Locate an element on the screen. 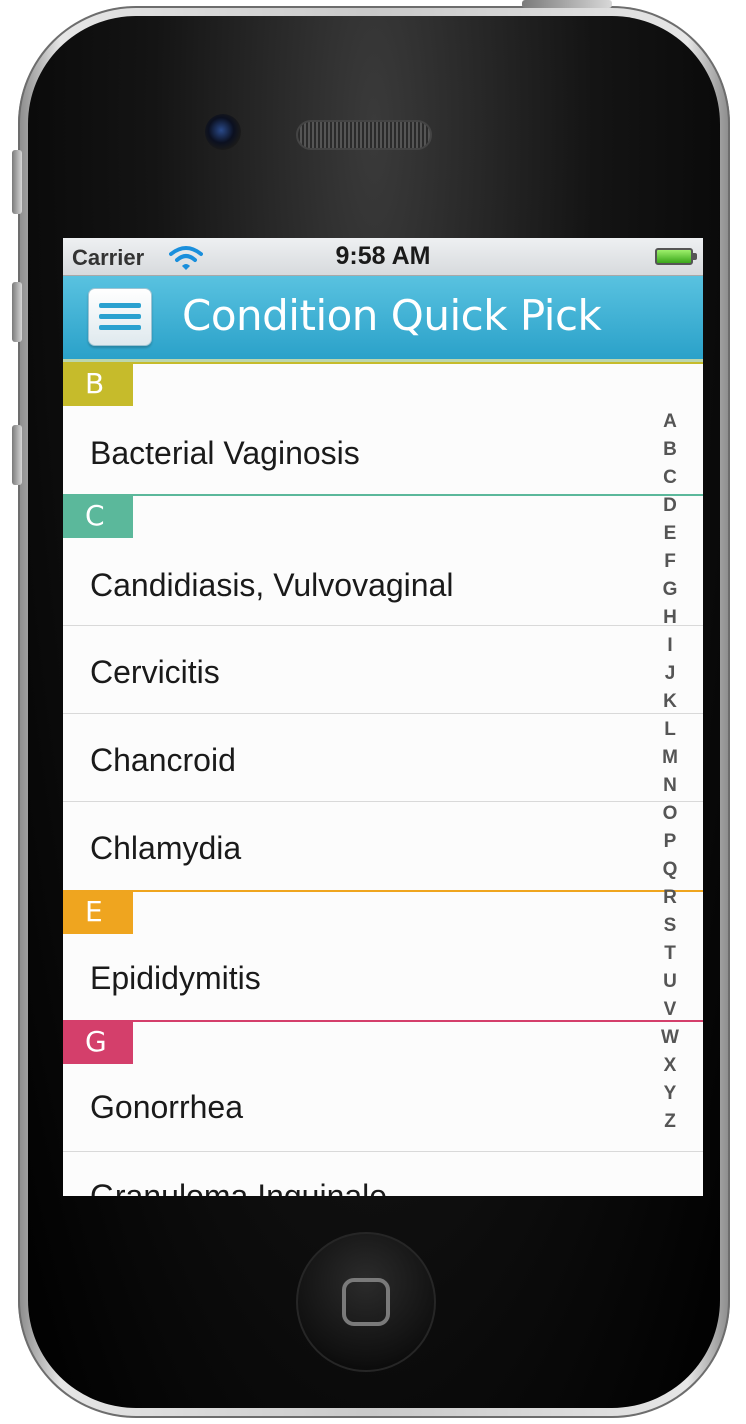  list-item-label: Granuloma Inguinale is located at coordinates (239, 1187).